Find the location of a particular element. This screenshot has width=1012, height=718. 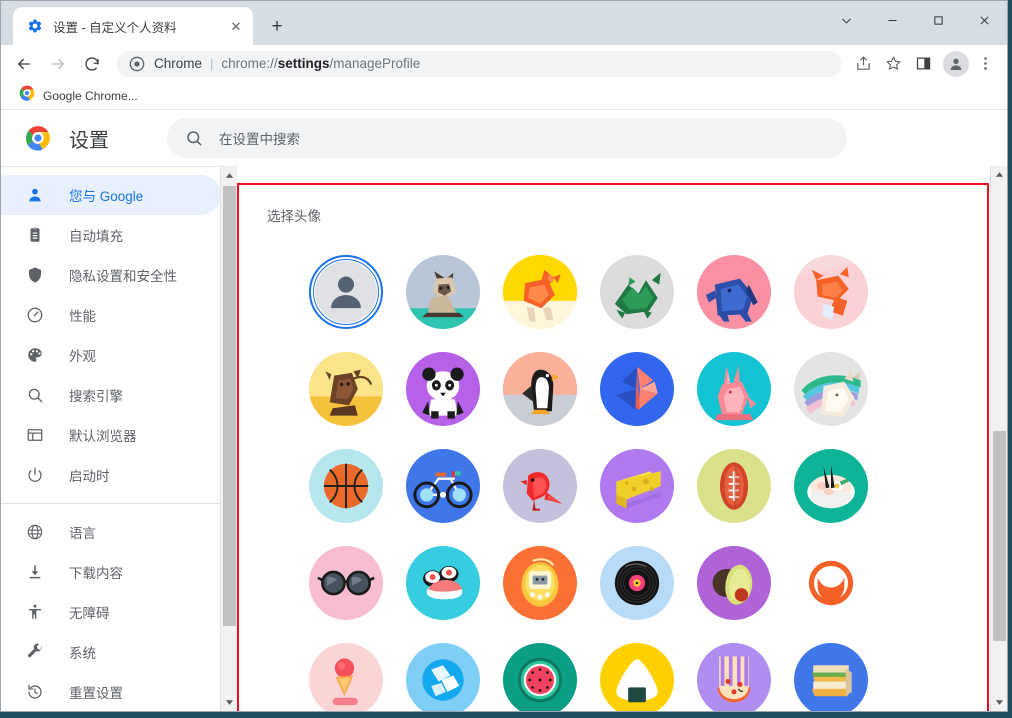

butterfly-icon is located at coordinates (636, 388).